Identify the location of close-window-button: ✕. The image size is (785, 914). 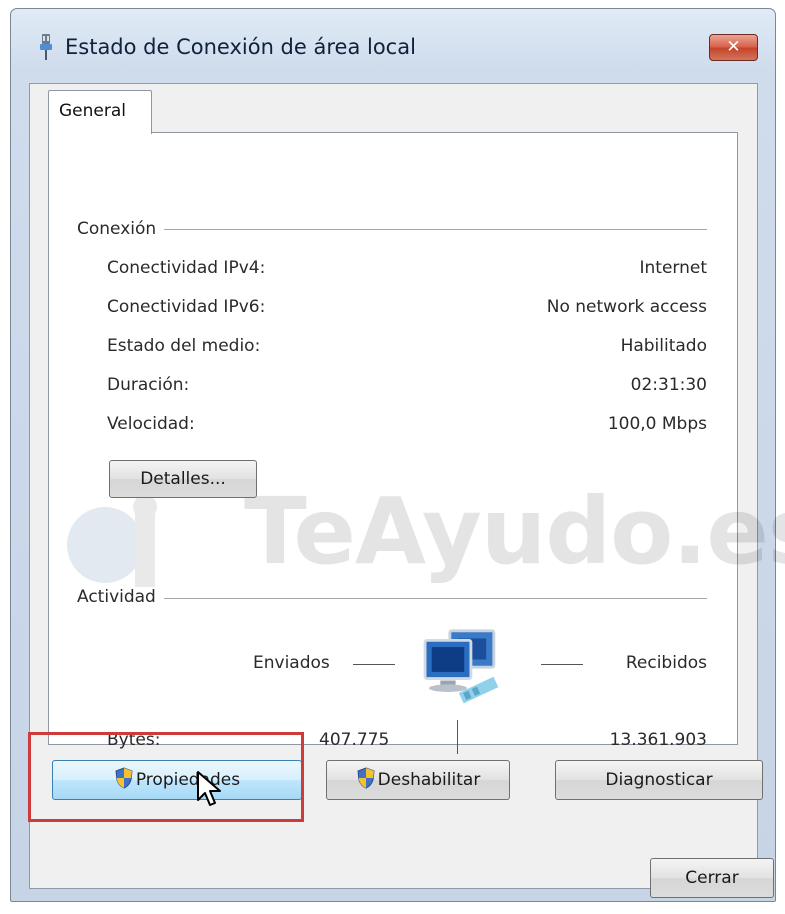
(733, 47).